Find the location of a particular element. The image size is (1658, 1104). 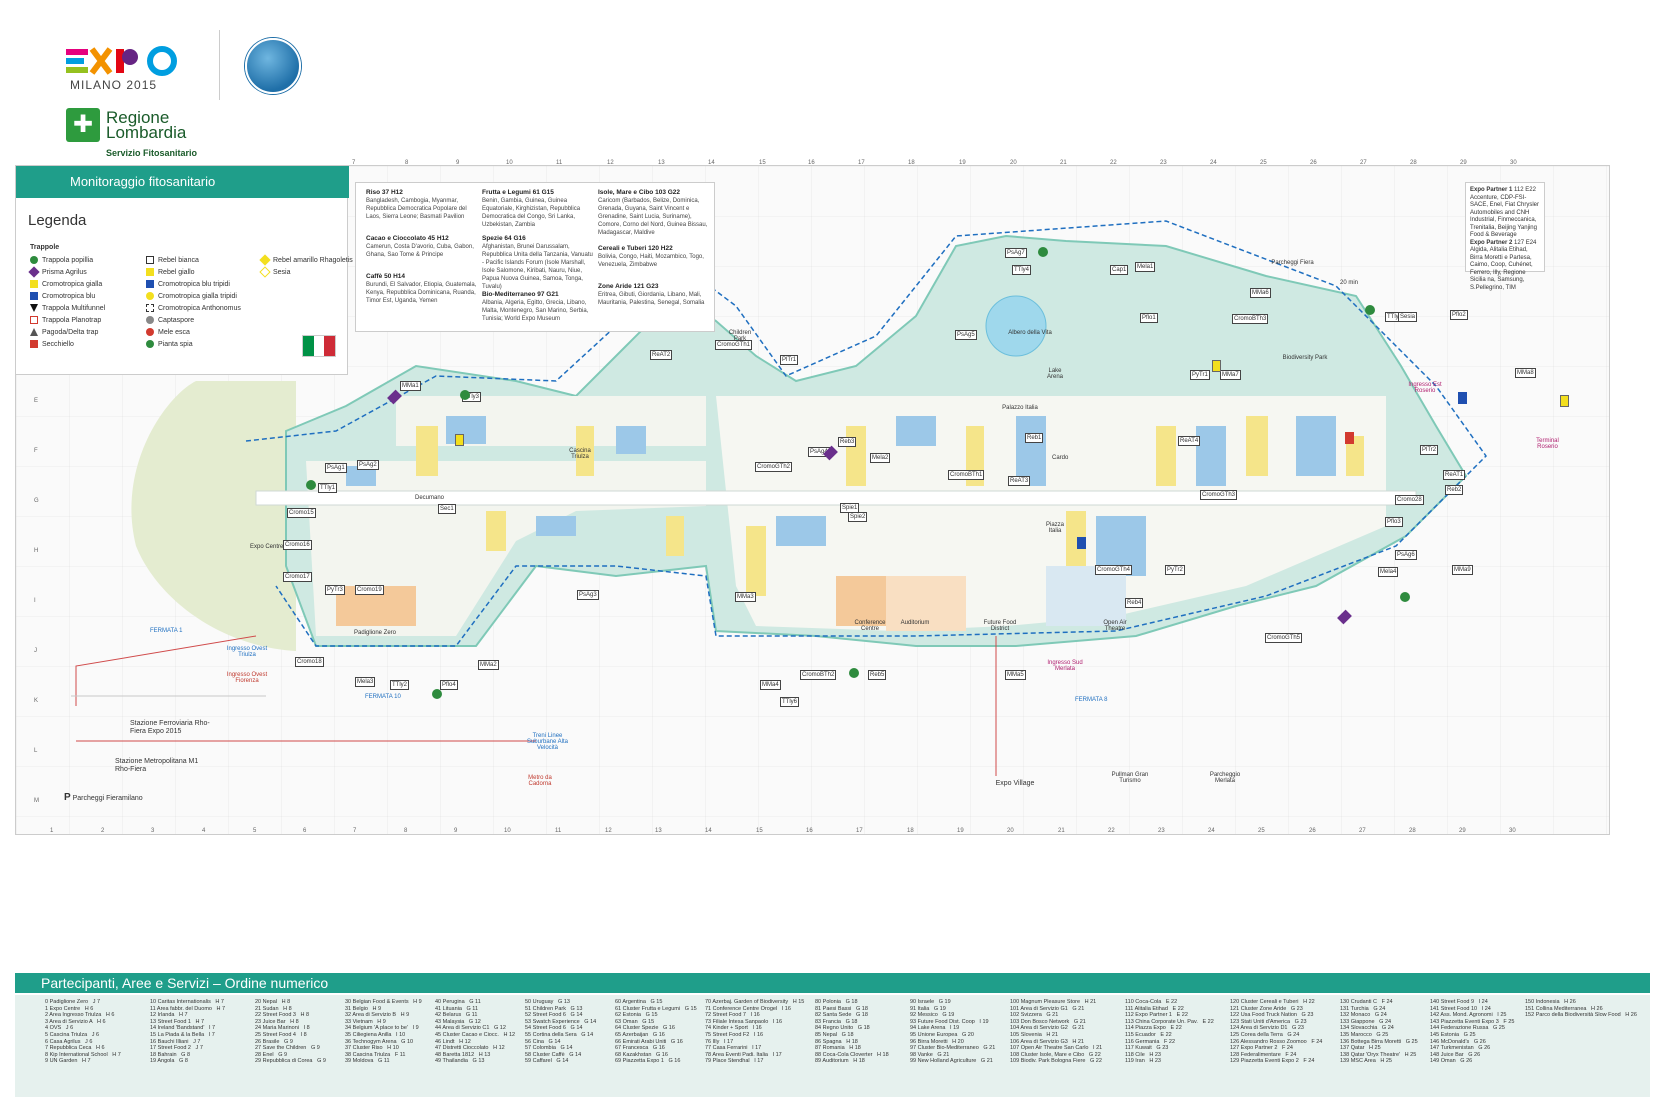

area-ingresso-fiorenza: Ingresso Ovest Fiorenza is located at coordinates (247, 678).